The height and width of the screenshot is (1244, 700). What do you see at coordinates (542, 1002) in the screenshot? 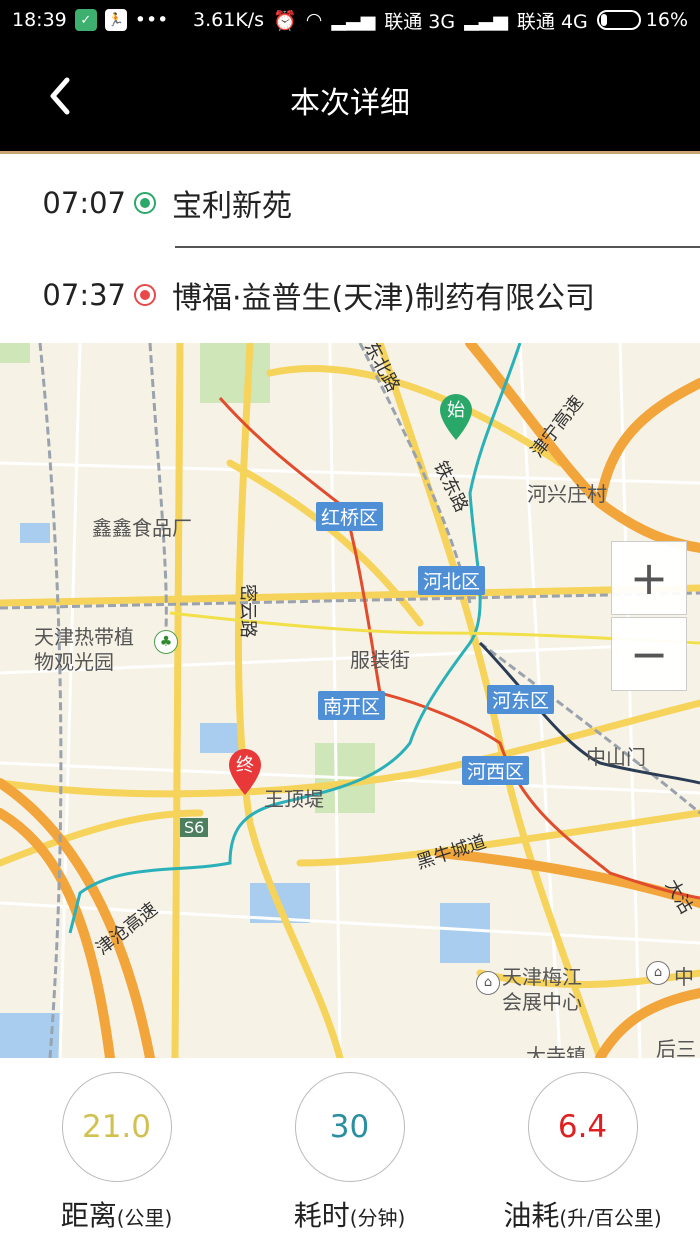
I see `place-label: 会展中心` at bounding box center [542, 1002].